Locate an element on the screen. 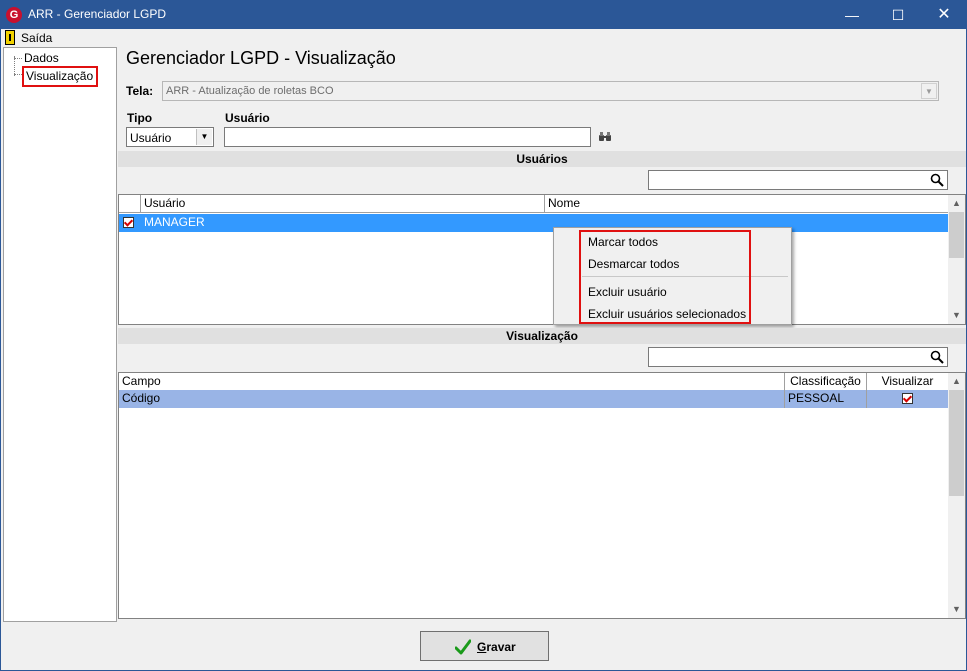  row-checkbox is located at coordinates (128, 222).